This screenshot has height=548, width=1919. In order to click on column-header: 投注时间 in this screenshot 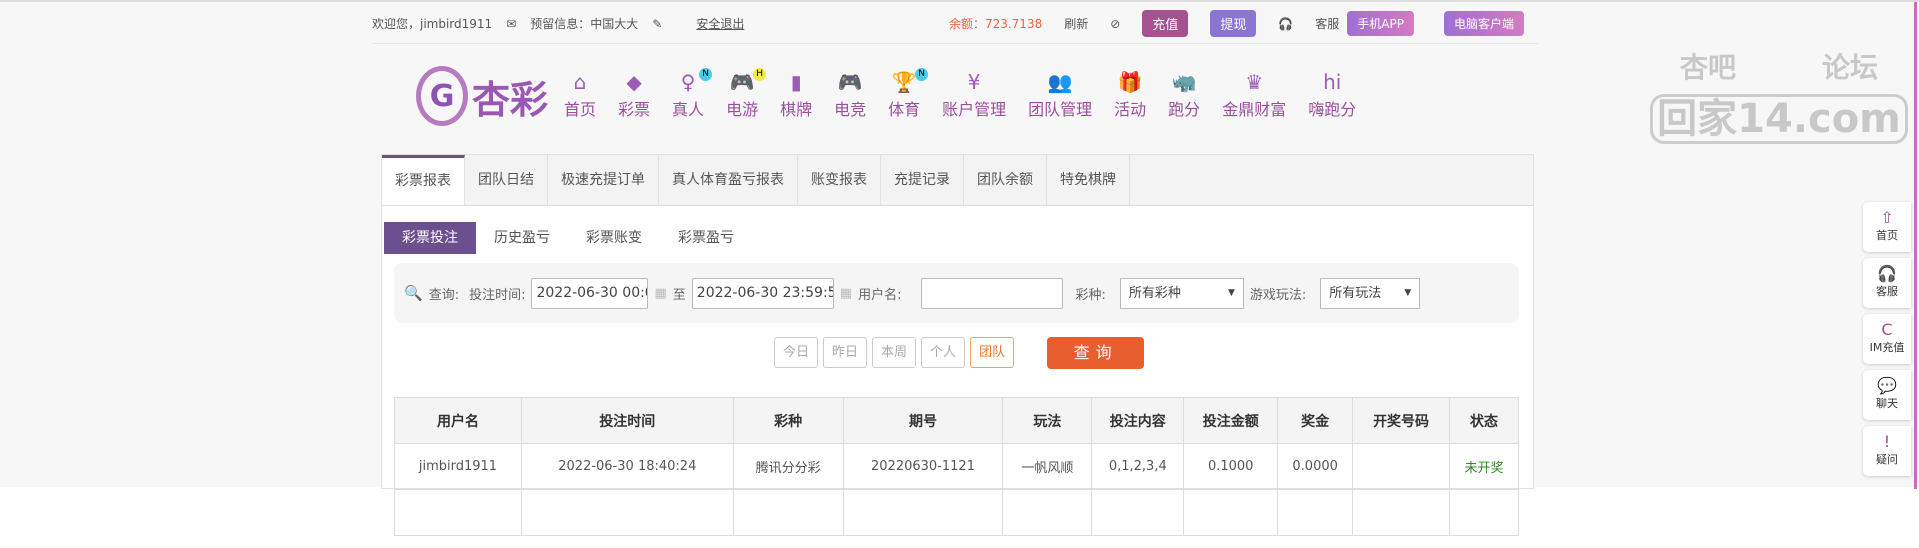, I will do `click(627, 420)`.